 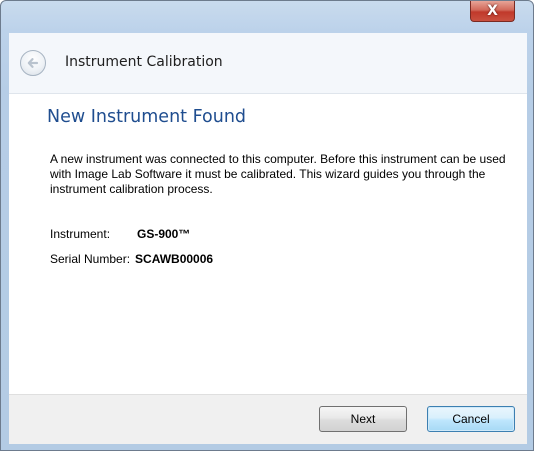 What do you see at coordinates (174, 259) in the screenshot?
I see `serial-number-value: SCAWB00006` at bounding box center [174, 259].